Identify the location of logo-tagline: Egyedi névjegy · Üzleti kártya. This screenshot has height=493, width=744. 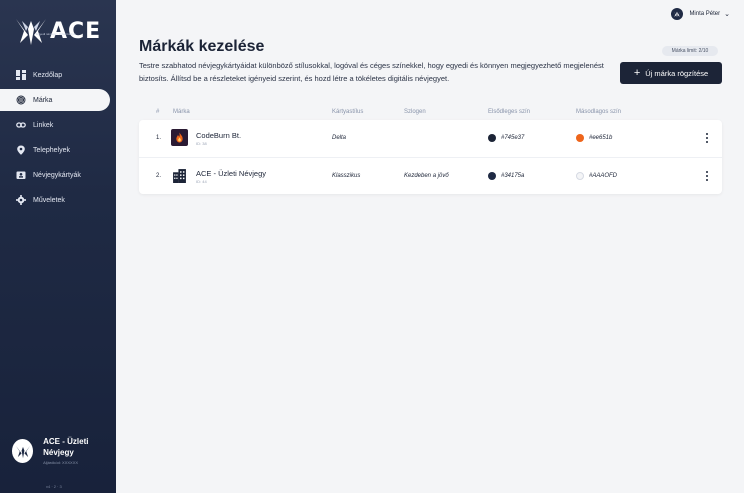
(56, 34).